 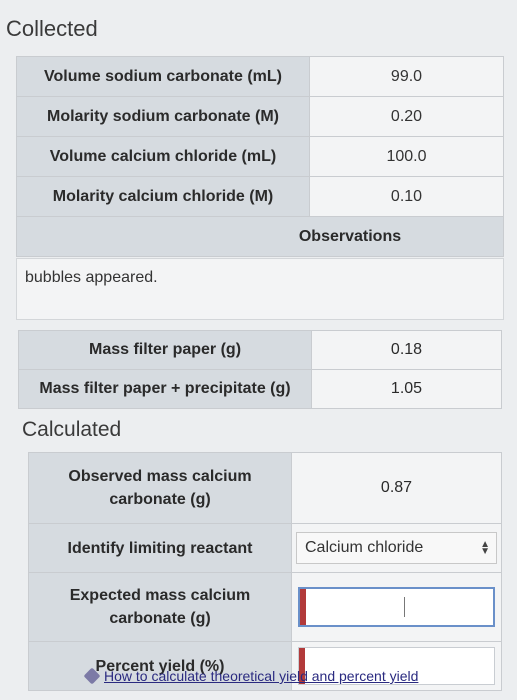 What do you see at coordinates (163, 156) in the screenshot?
I see `row-label: Volume calcium chloride (mL)` at bounding box center [163, 156].